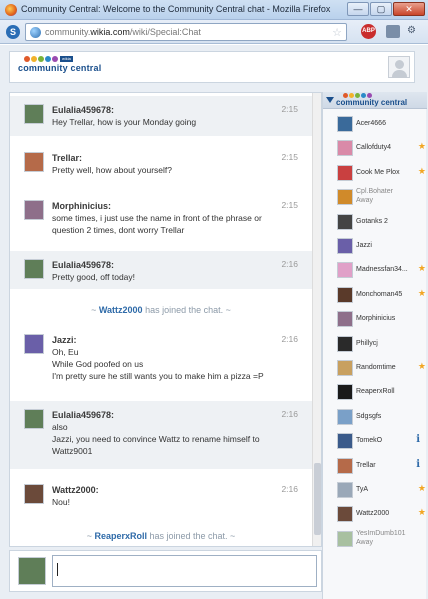  Describe the element at coordinates (11, 10) in the screenshot. I see `firefox-icon` at that location.